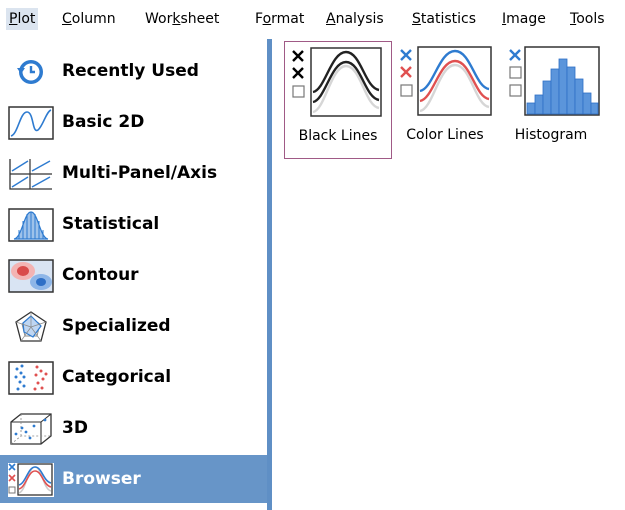 The height and width of the screenshot is (510, 625). I want to click on category-categorical: Categorical, so click(133, 377).